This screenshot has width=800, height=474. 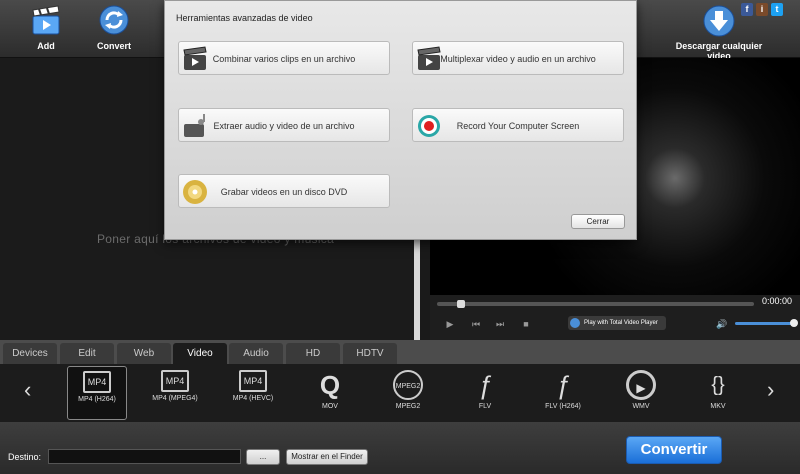 I want to click on facebook-icon: f, so click(x=747, y=9).